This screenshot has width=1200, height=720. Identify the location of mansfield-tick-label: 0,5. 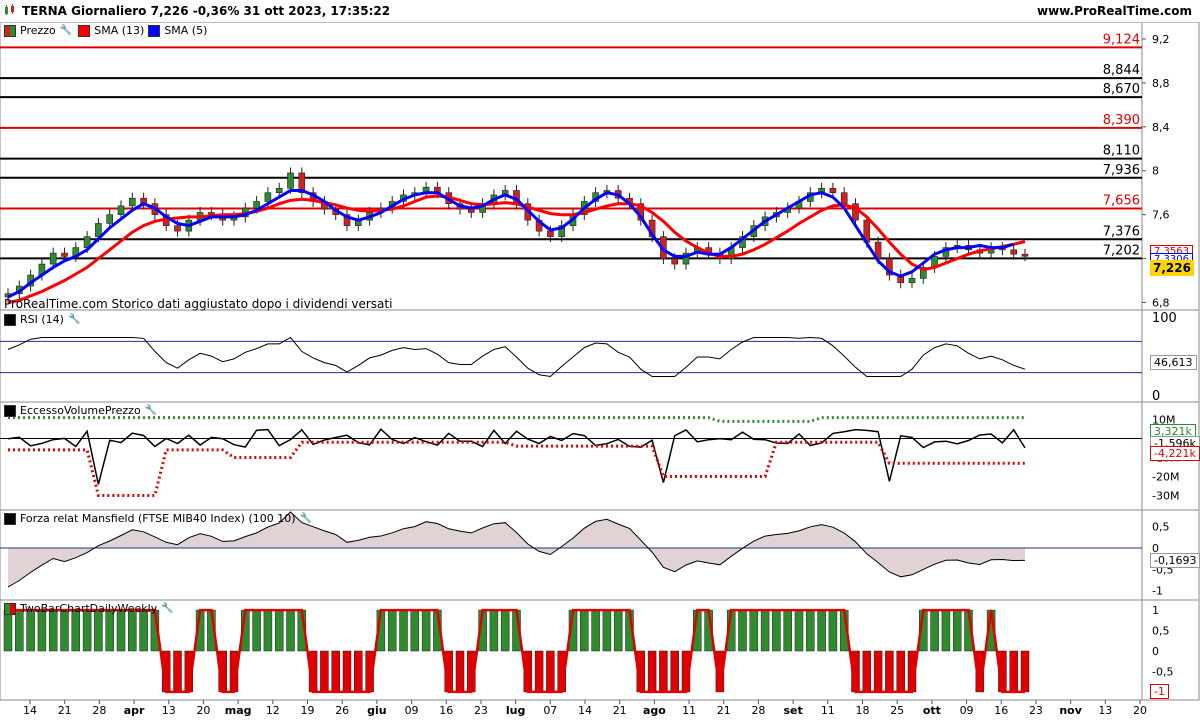
(1161, 527).